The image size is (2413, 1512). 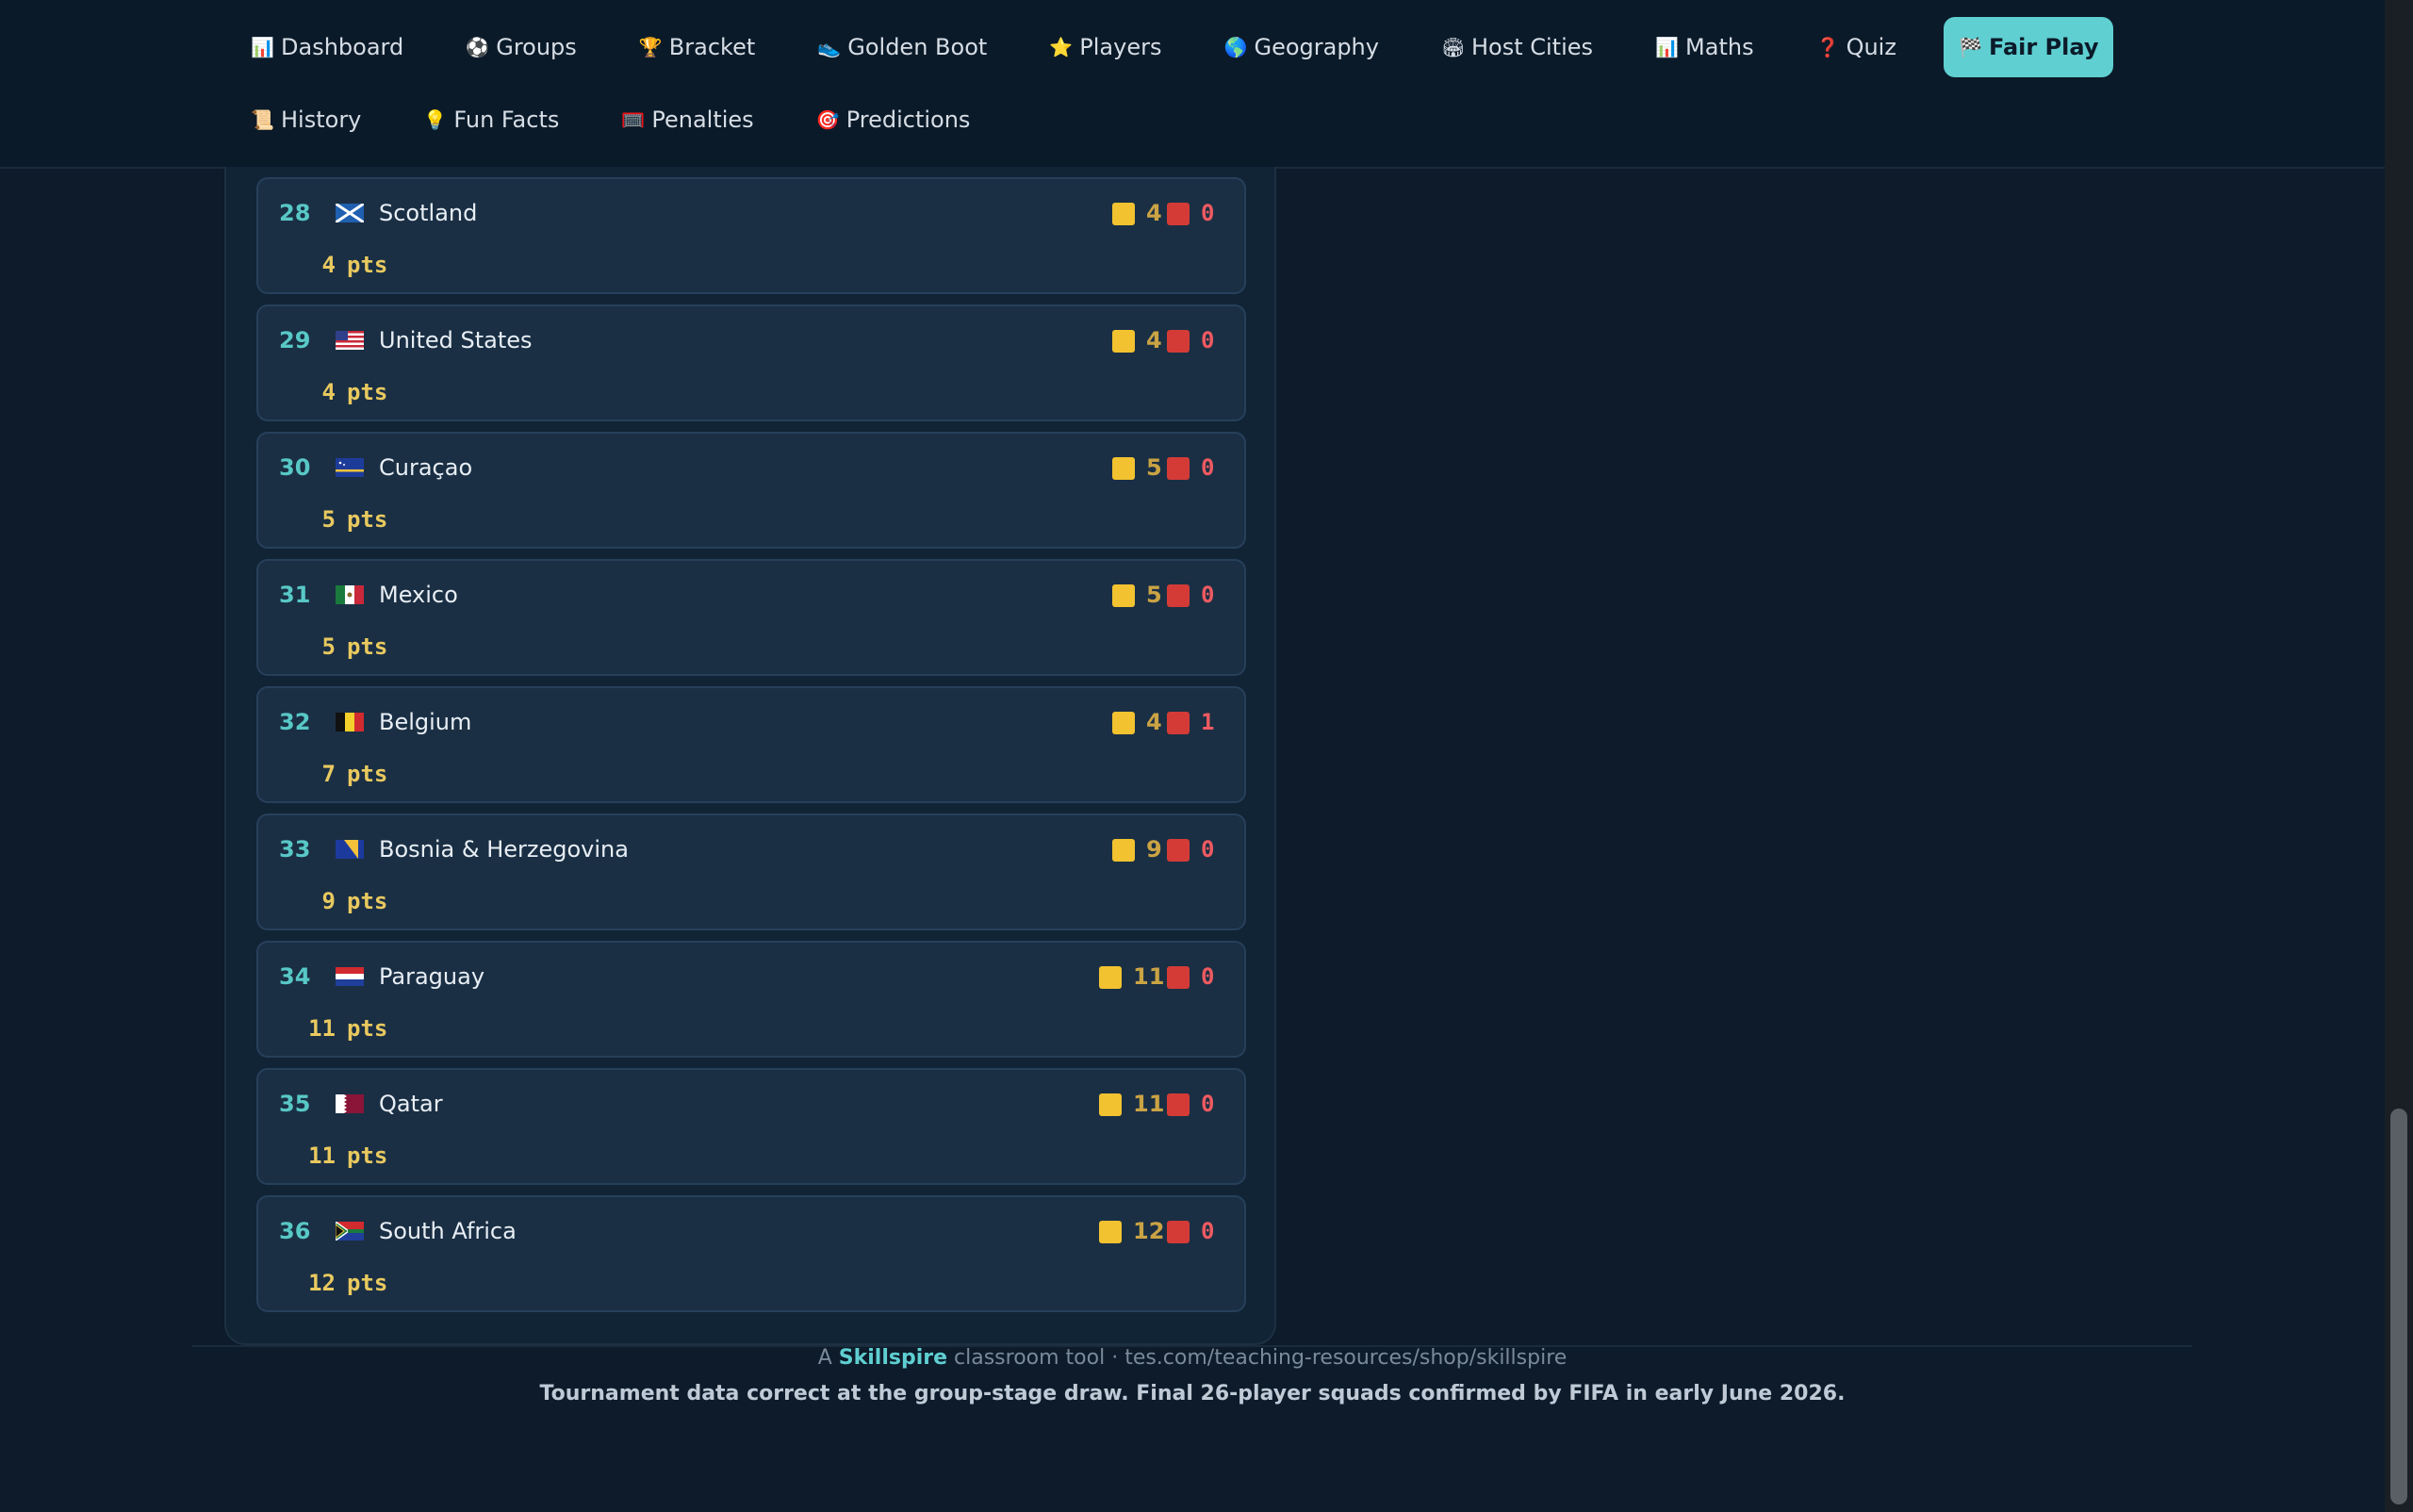 I want to click on lightbulb-icon: 💡, so click(x=436, y=119).